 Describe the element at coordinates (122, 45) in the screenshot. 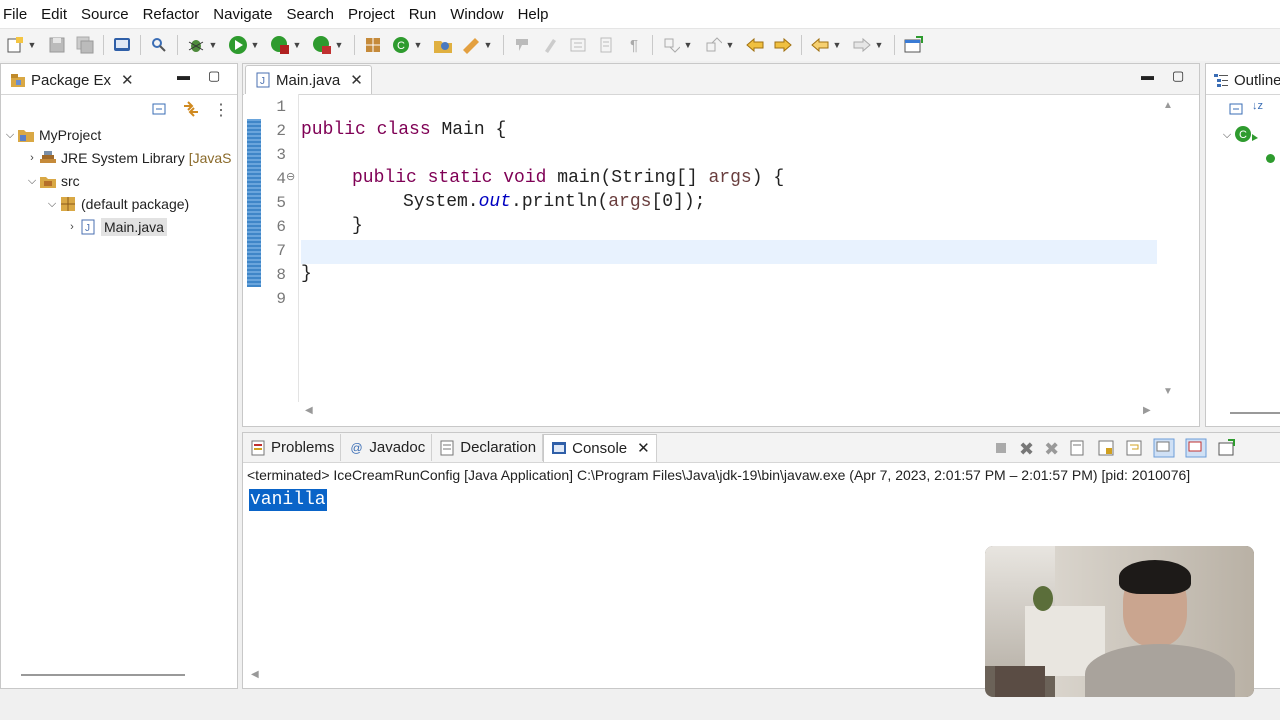

I see `terminal-icon` at that location.